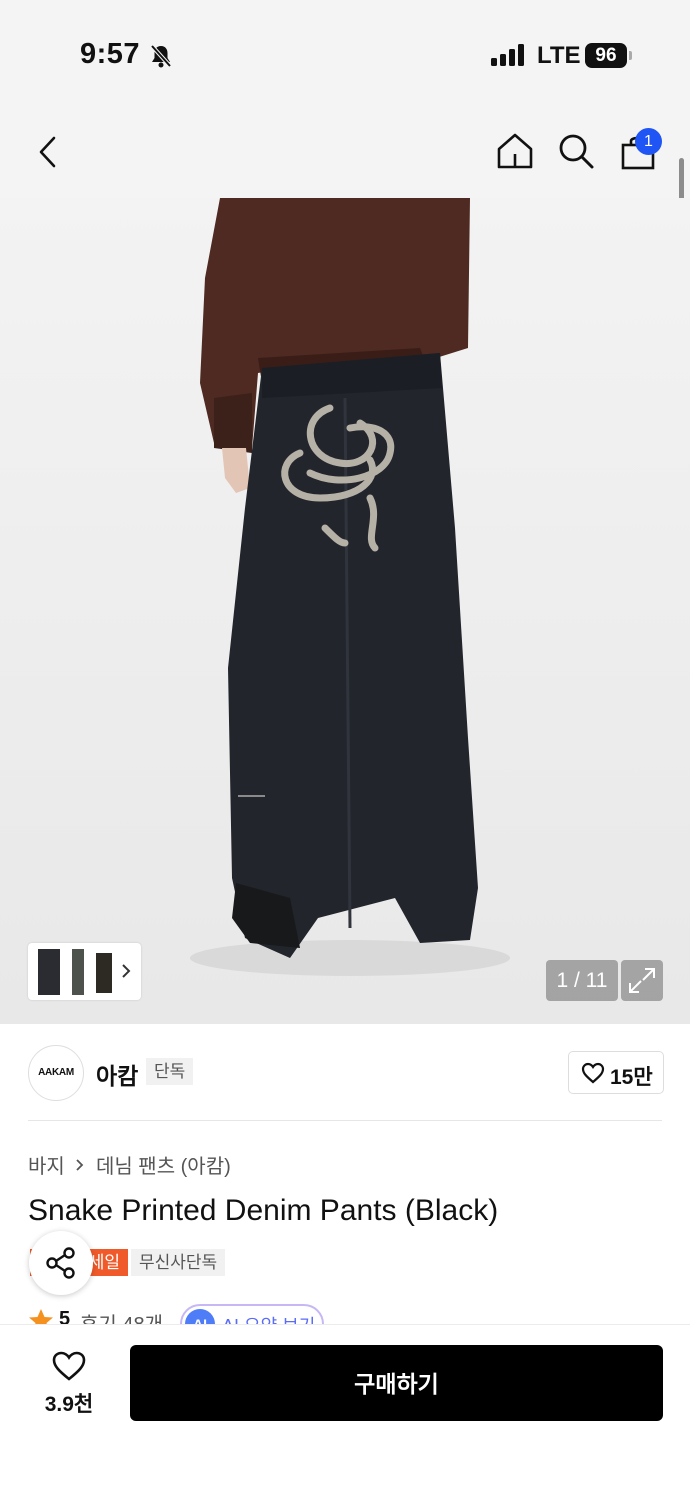 The height and width of the screenshot is (1501, 690). I want to click on status-time: 9:57, so click(110, 54).